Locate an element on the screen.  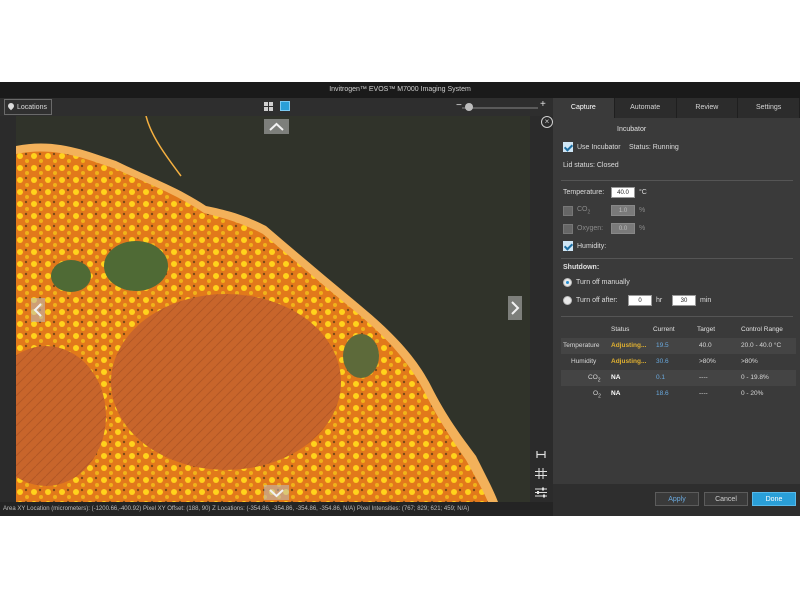
table-row: O2 NA 18.6 ---- 0 - 20% is located at coordinates (678, 394).